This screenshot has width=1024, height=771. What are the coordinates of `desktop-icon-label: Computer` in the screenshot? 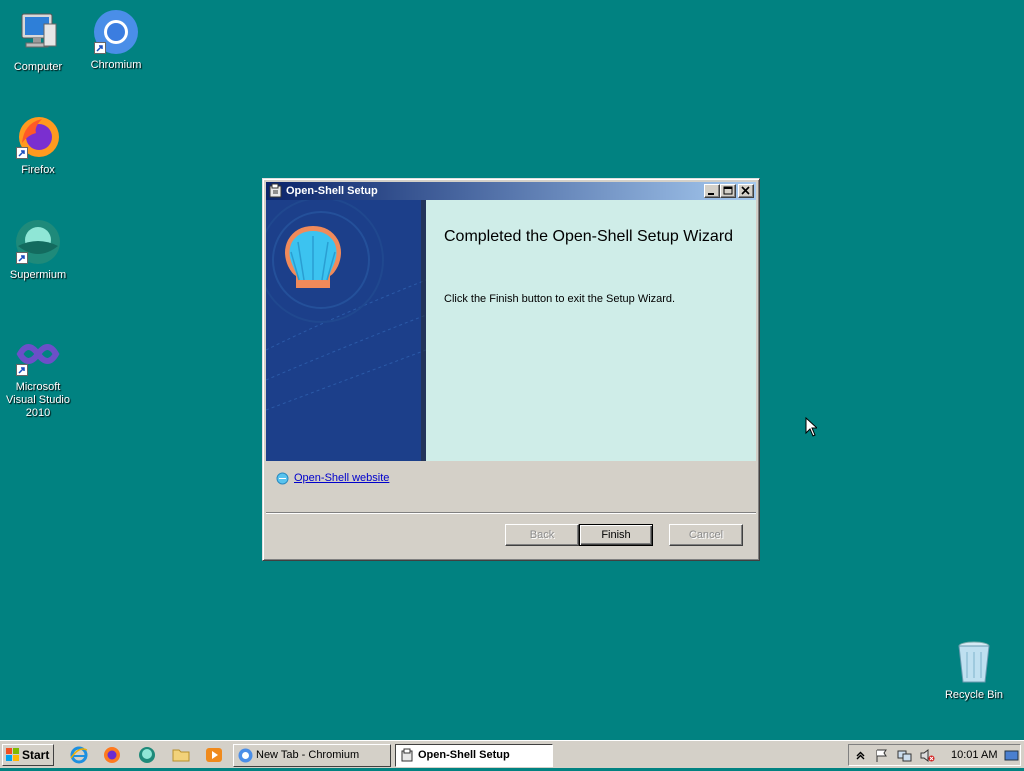 It's located at (38, 67).